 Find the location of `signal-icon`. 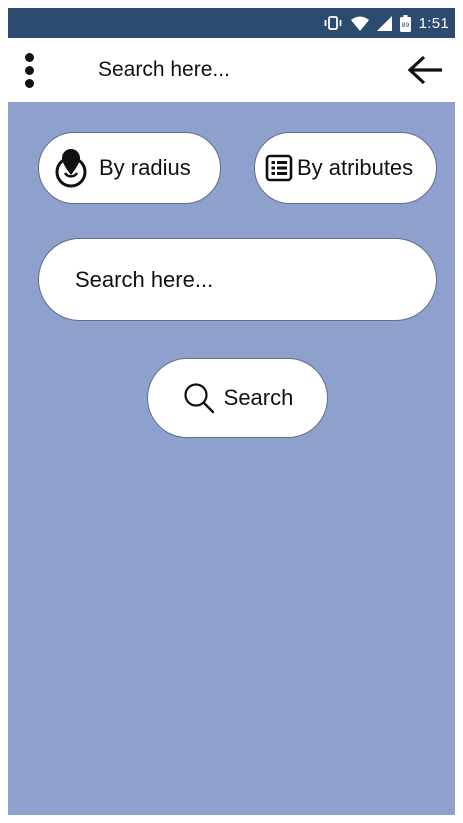

signal-icon is located at coordinates (384, 23).